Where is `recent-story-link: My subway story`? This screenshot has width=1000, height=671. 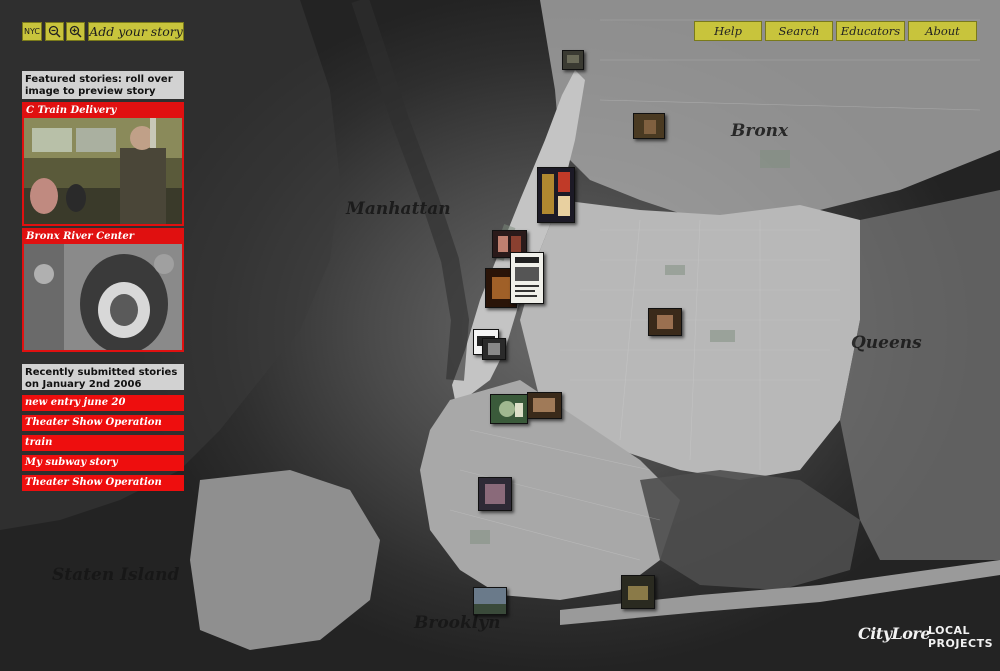 recent-story-link: My subway story is located at coordinates (103, 463).